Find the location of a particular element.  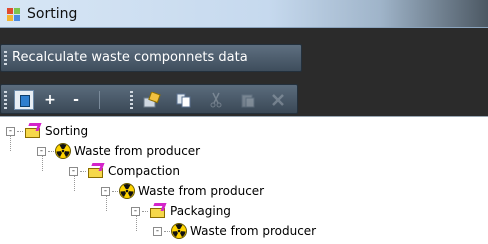

scissors-icon is located at coordinates (216, 100).